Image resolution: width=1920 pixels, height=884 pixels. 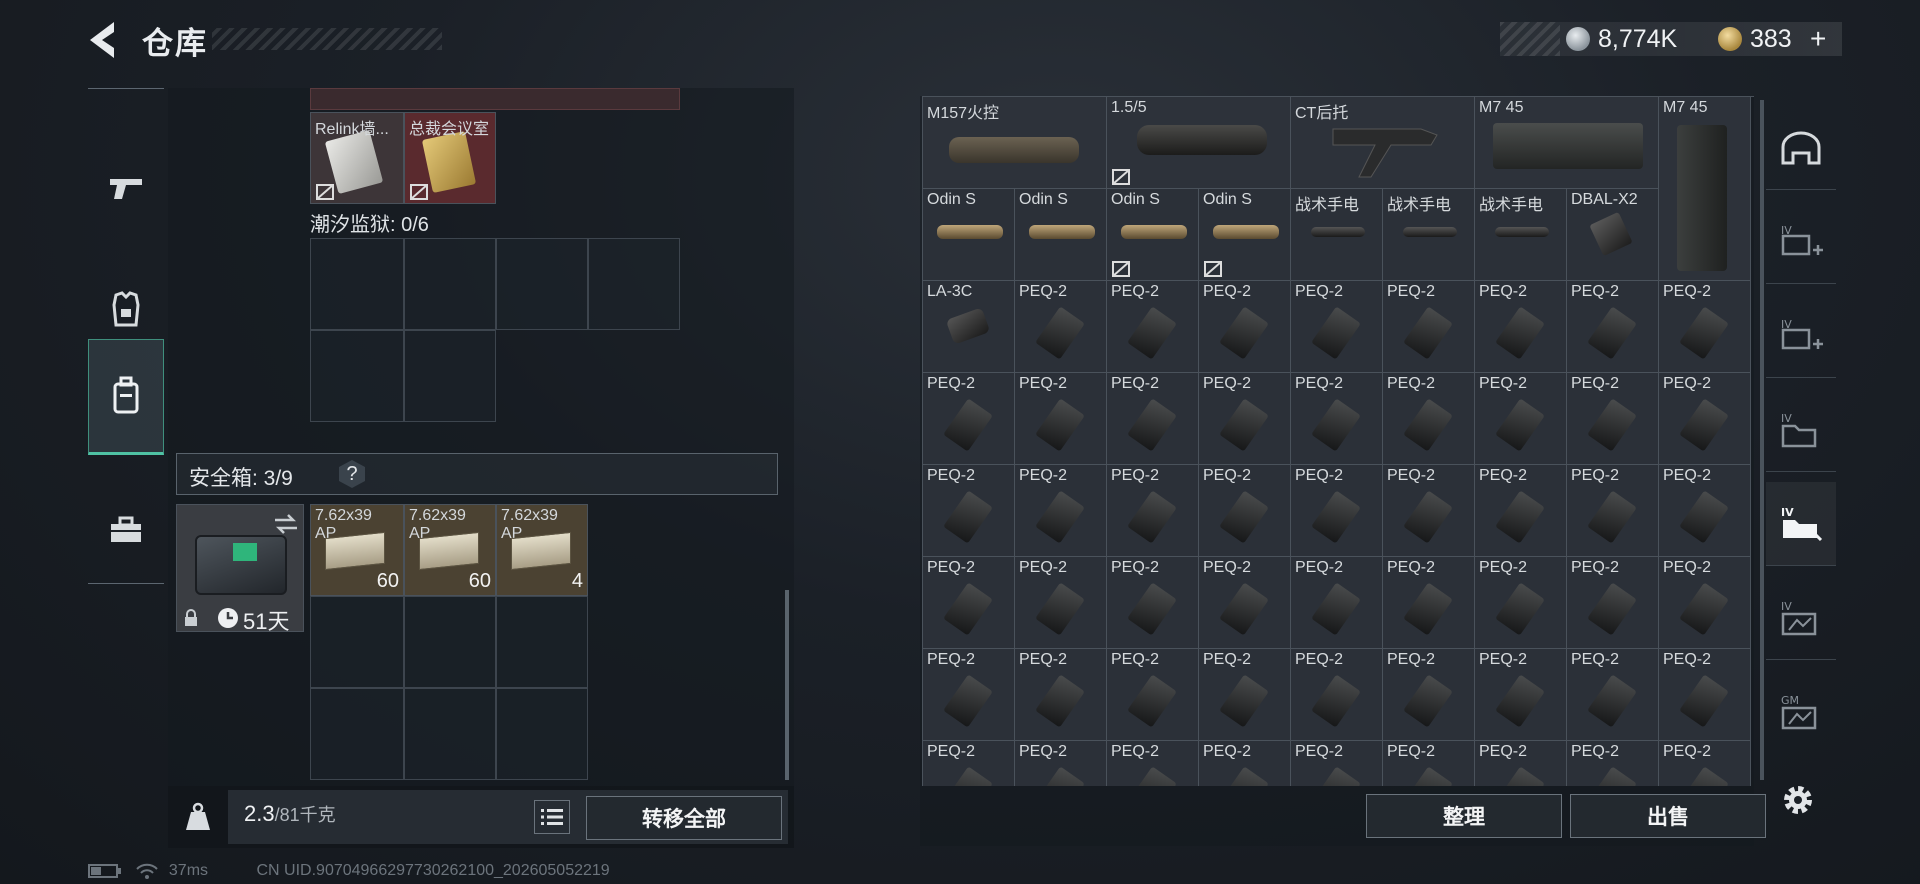 I want to click on item-m7-45-b: M7 45, so click(x=1705, y=189).